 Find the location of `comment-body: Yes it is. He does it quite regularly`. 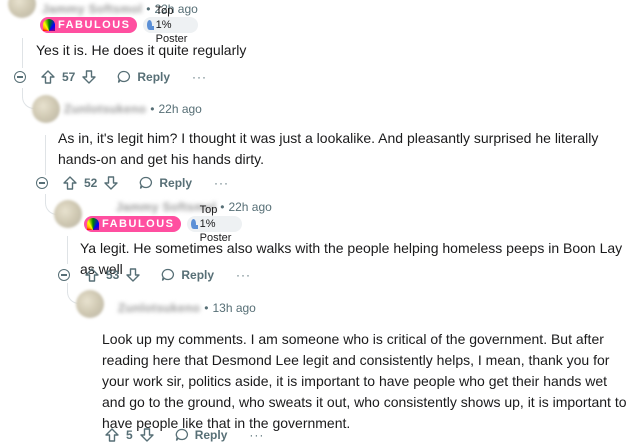

comment-body: Yes it is. He does it quite regularly is located at coordinates (141, 50).